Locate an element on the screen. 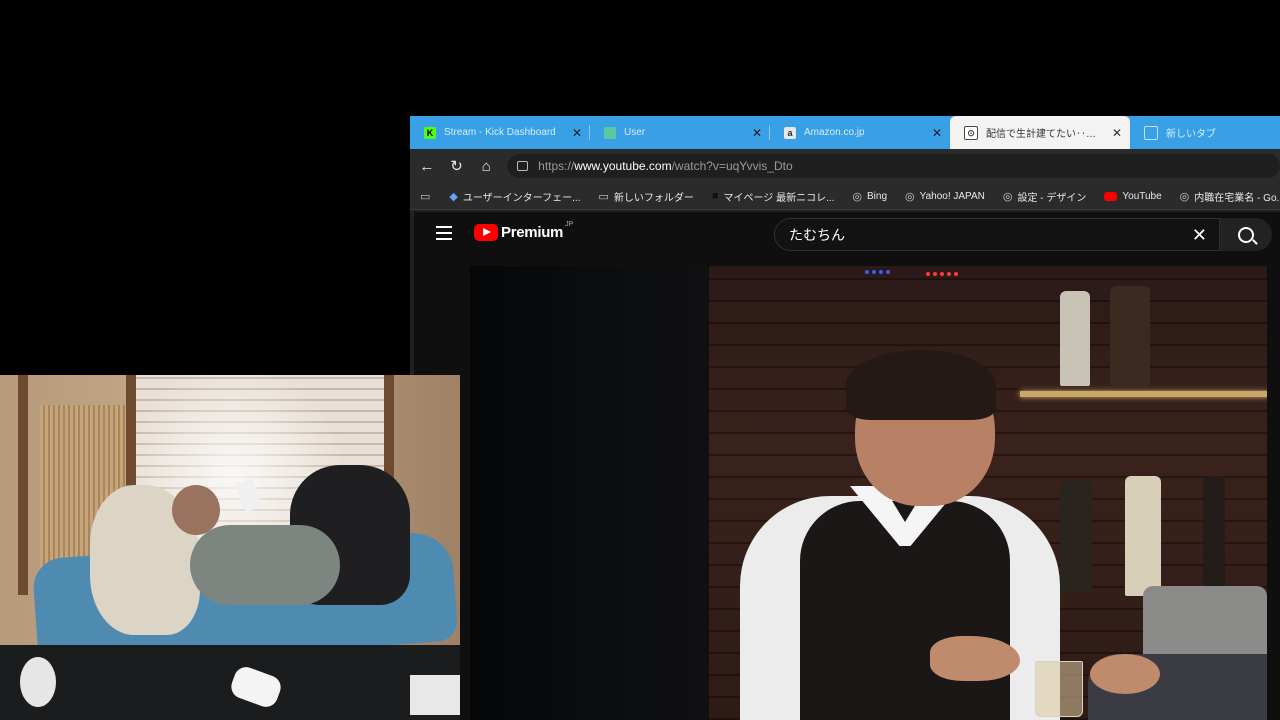 The width and height of the screenshot is (1280, 720). nico-icon: ⊙ is located at coordinates (971, 132).